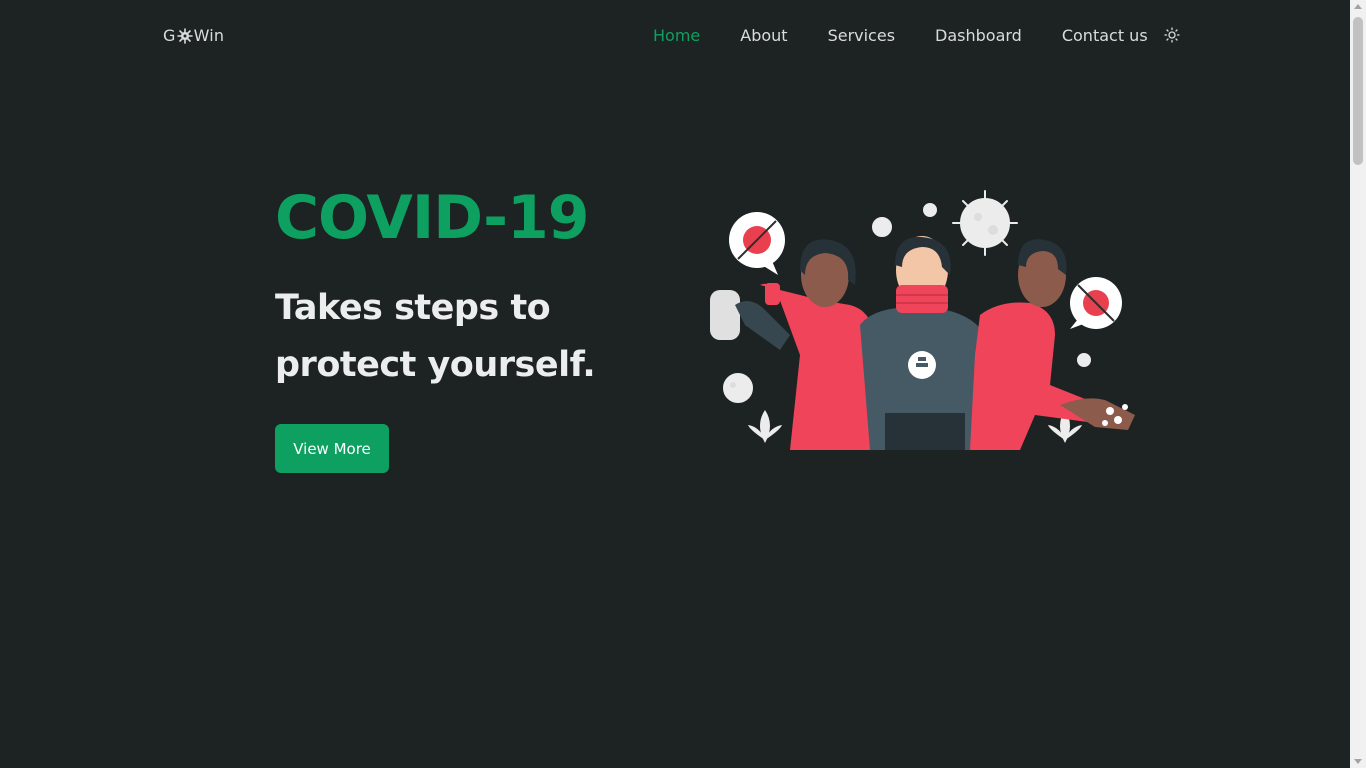 This screenshot has width=1366, height=768. What do you see at coordinates (861, 36) in the screenshot?
I see `nav-services: Services` at bounding box center [861, 36].